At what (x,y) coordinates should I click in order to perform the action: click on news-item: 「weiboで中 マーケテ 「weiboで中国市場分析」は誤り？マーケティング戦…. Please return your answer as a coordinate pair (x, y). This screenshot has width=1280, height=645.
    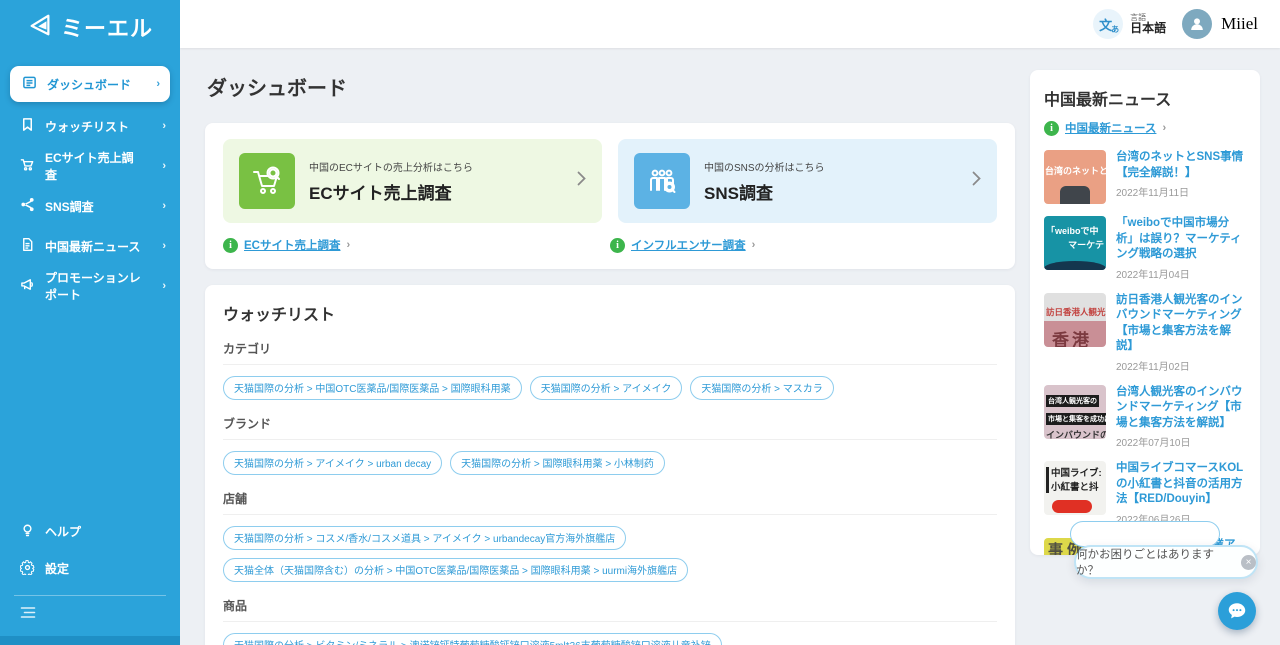
    Looking at the image, I should click on (1145, 248).